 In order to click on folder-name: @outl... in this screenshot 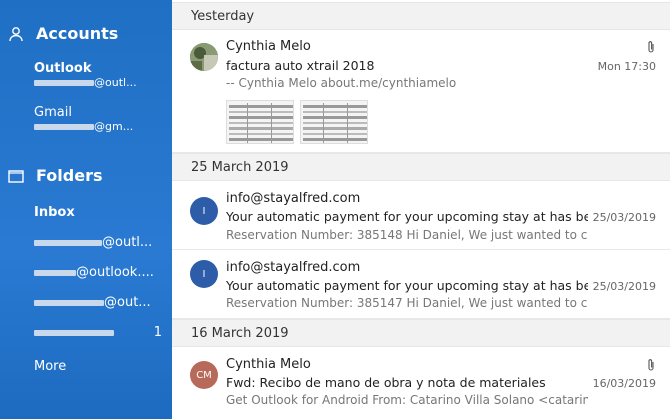, I will do `click(127, 242)`.